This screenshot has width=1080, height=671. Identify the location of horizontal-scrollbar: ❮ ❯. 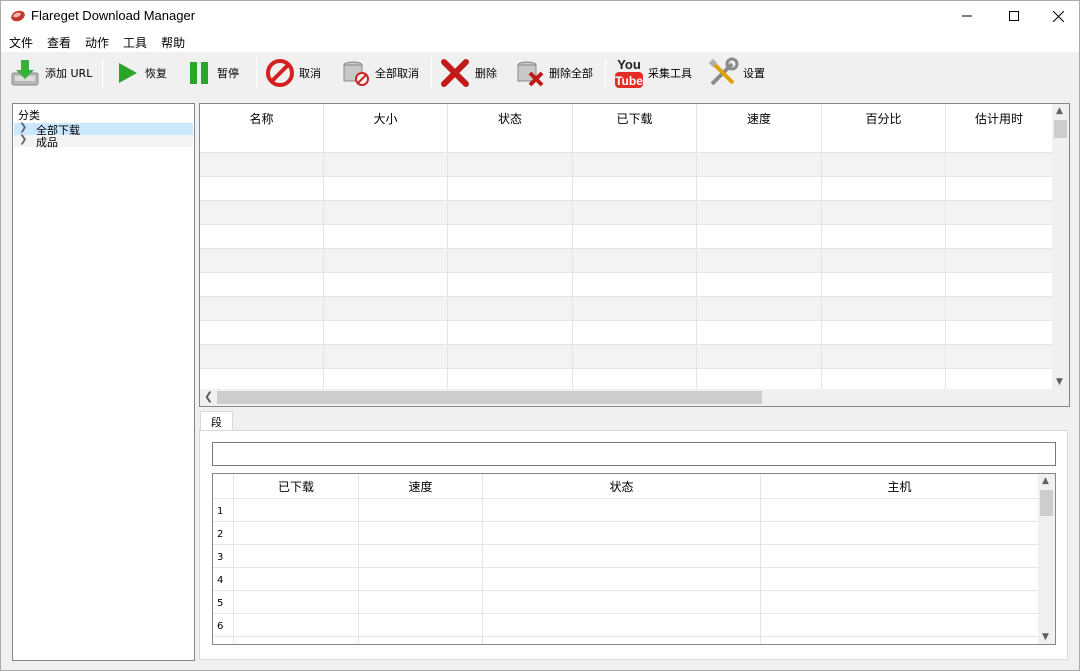
(633, 397).